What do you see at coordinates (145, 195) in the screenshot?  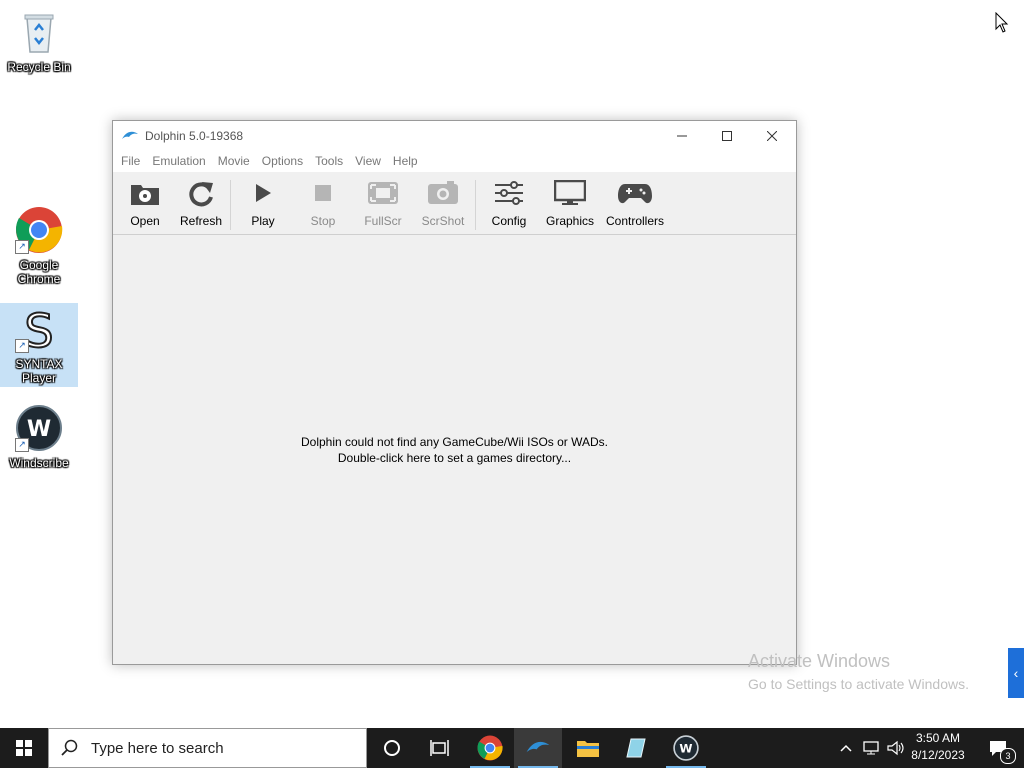 I see `open-disc-icon` at bounding box center [145, 195].